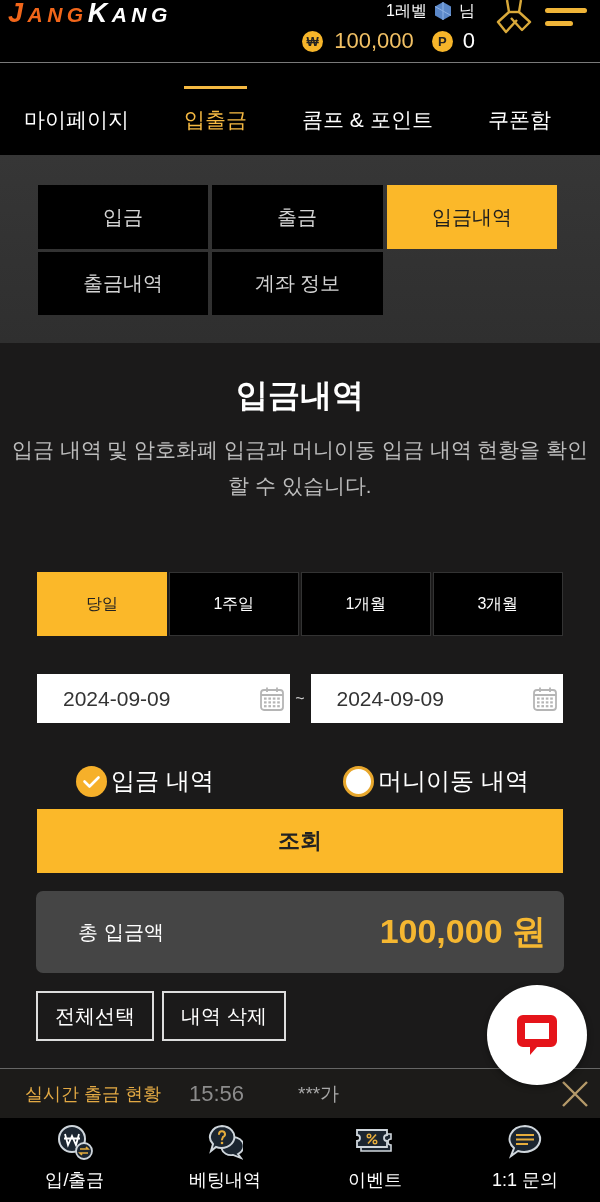 Image resolution: width=600 pixels, height=1202 pixels. I want to click on circle-icon, so click(358, 781).